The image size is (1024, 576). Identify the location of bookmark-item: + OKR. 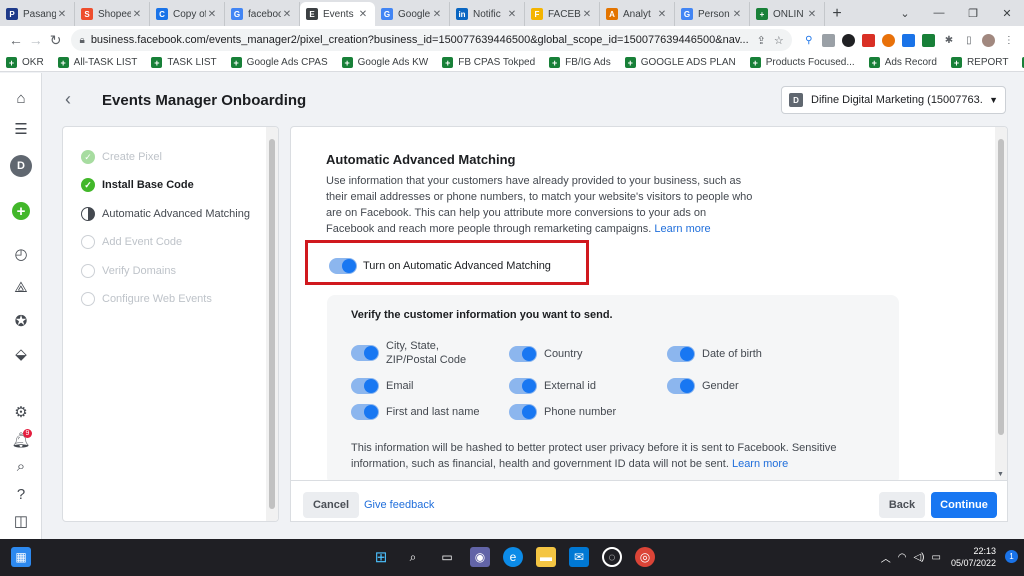
(25, 62).